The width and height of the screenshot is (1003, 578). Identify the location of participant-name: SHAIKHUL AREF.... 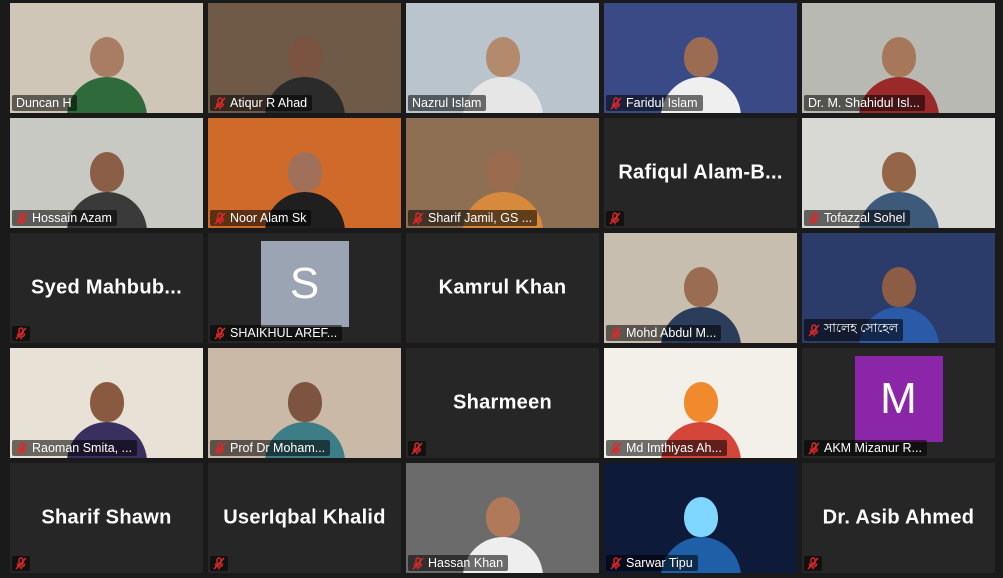
(284, 333).